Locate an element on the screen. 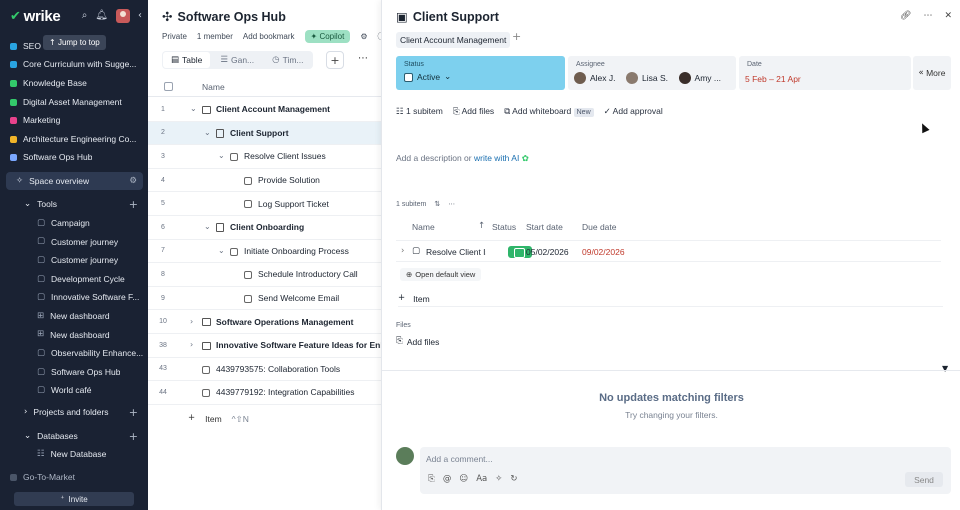 This screenshot has width=960, height=510. more-fields-button: « More is located at coordinates (932, 73).